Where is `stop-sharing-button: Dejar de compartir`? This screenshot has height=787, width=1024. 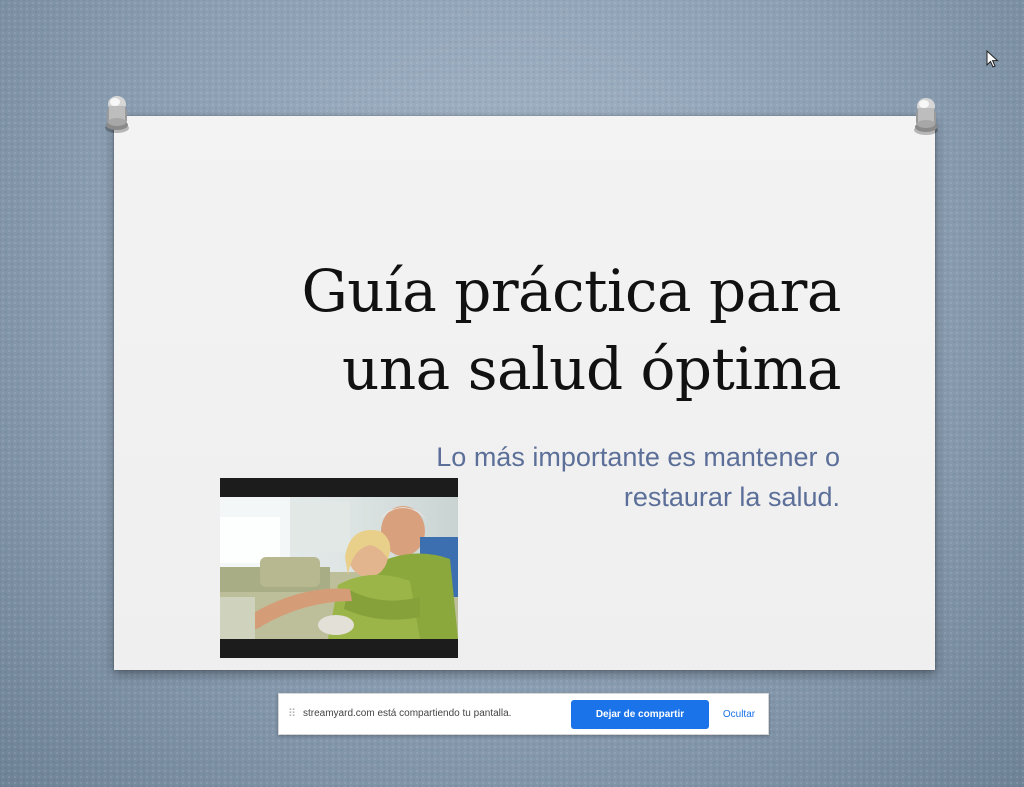
stop-sharing-button: Dejar de compartir is located at coordinates (640, 714).